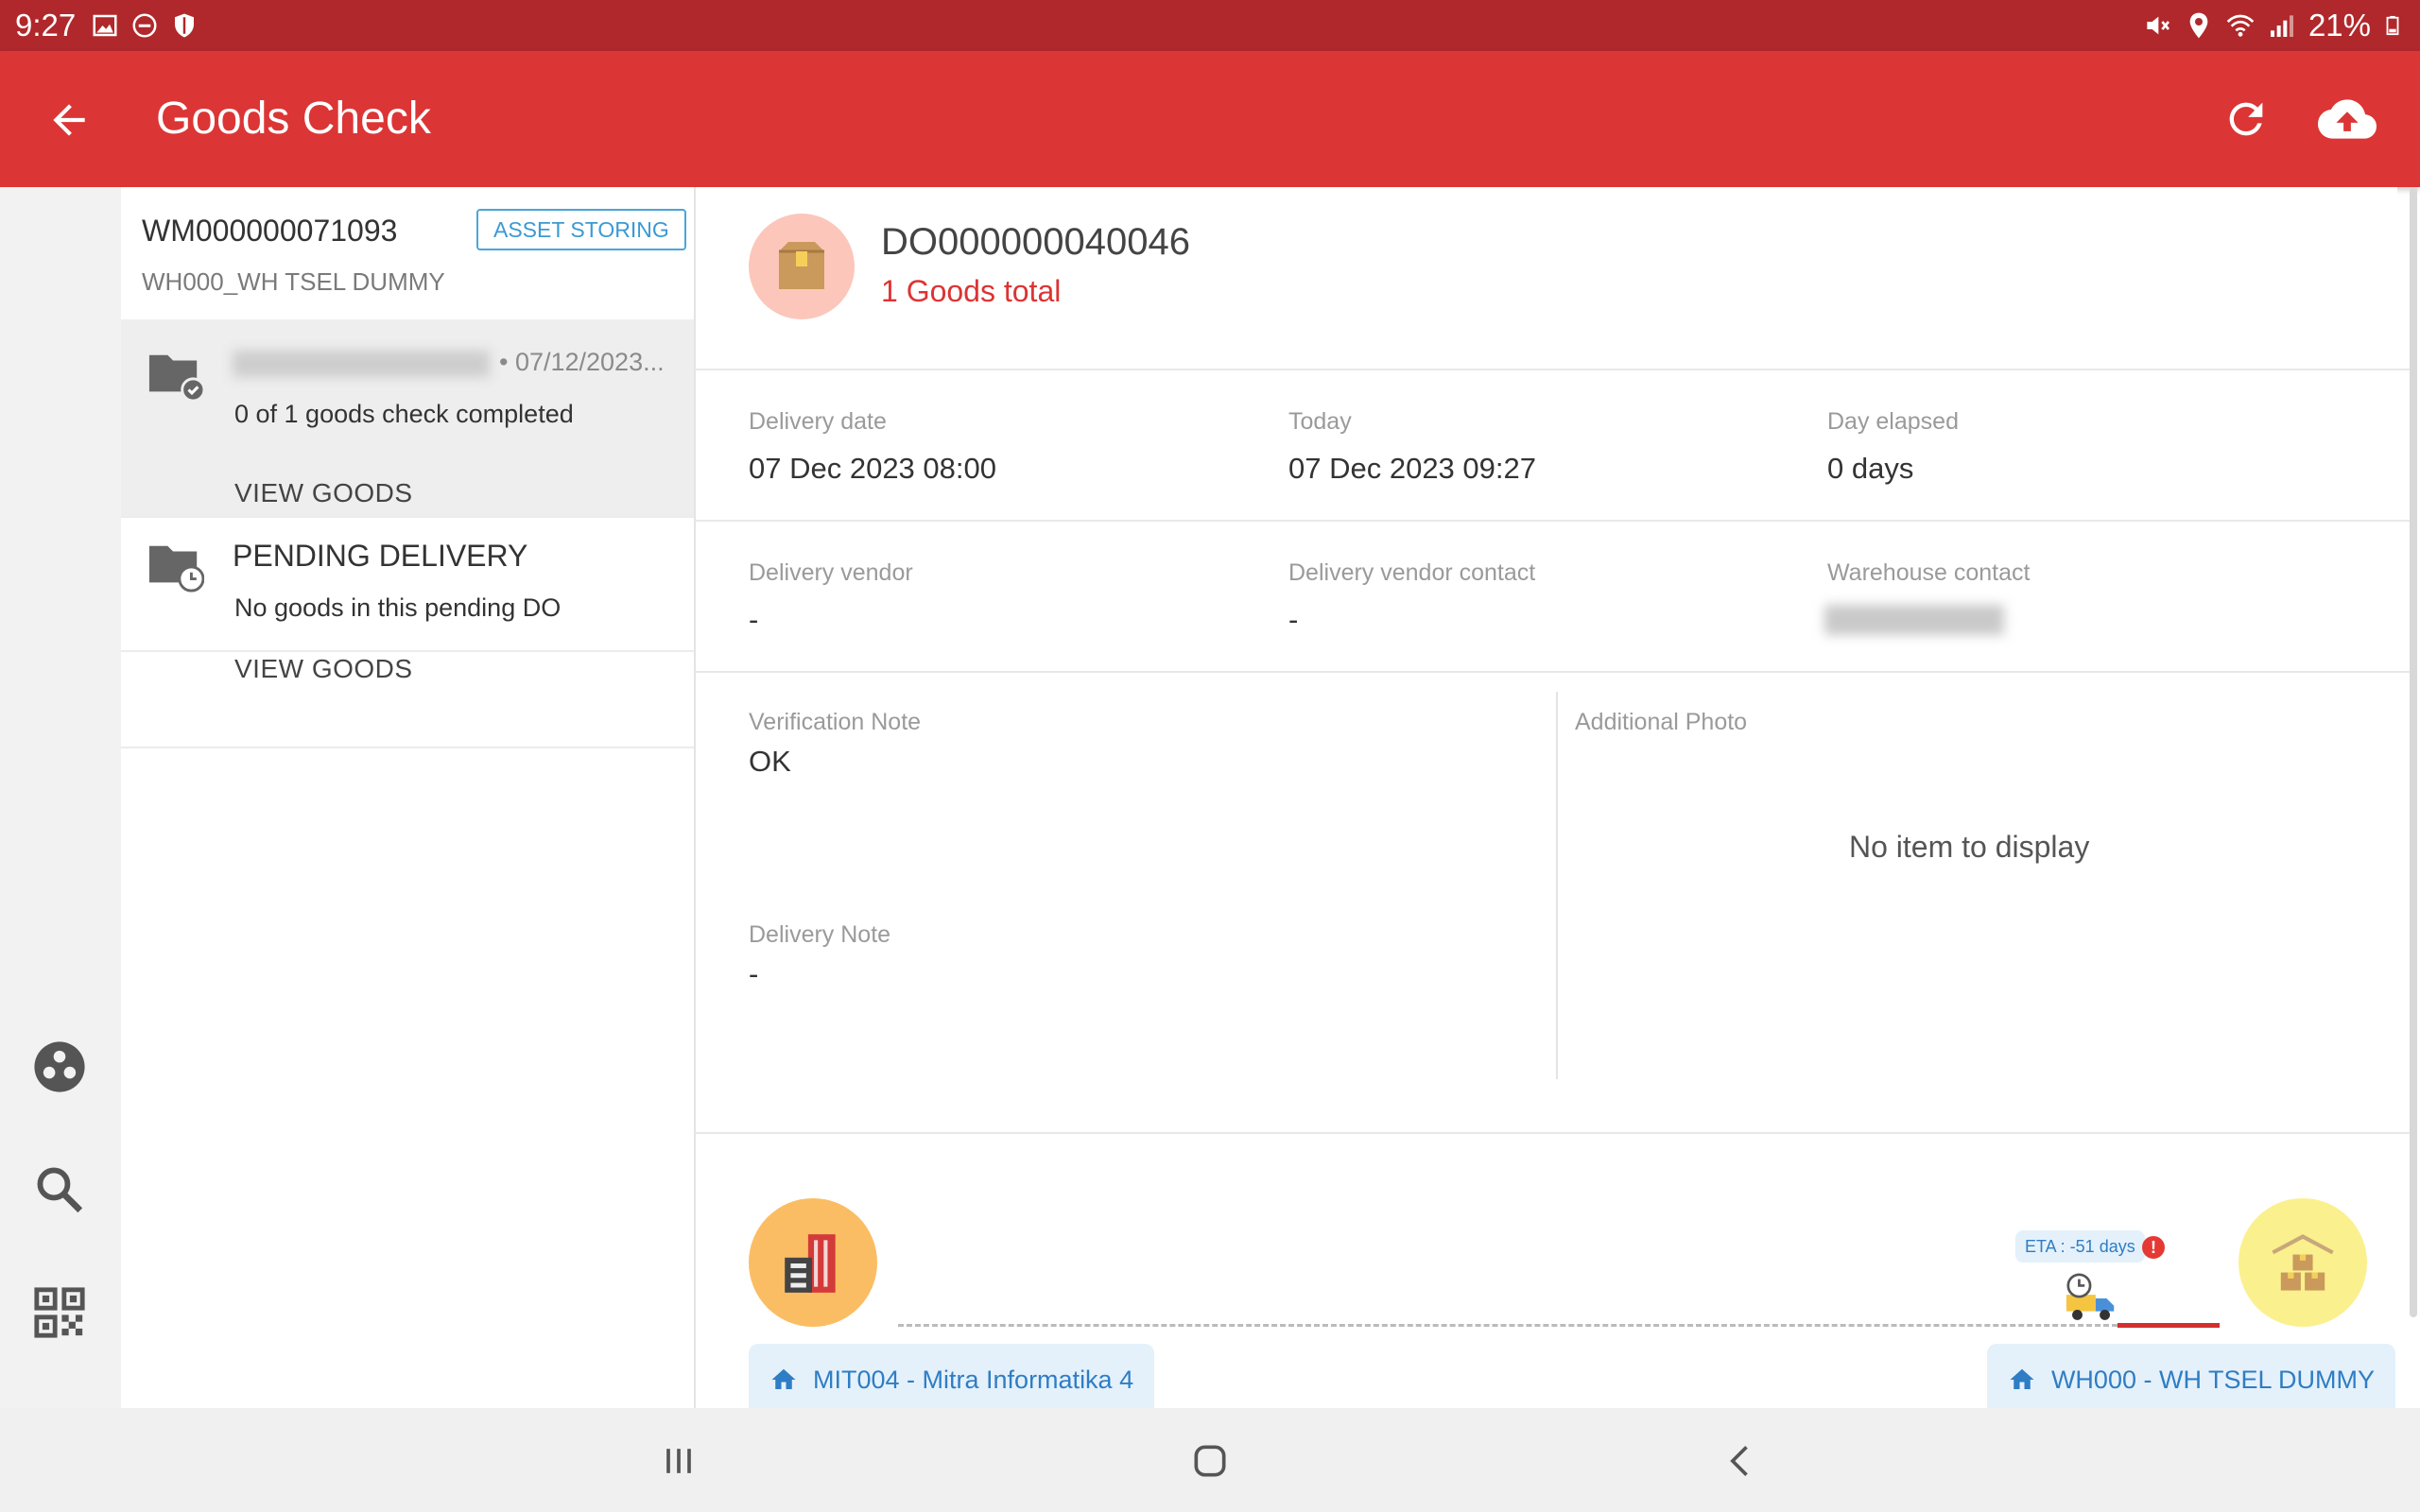 The image size is (2420, 1512). Describe the element at coordinates (404, 414) in the screenshot. I see `goods-check-progress: 0 of 1 goods check completed` at that location.